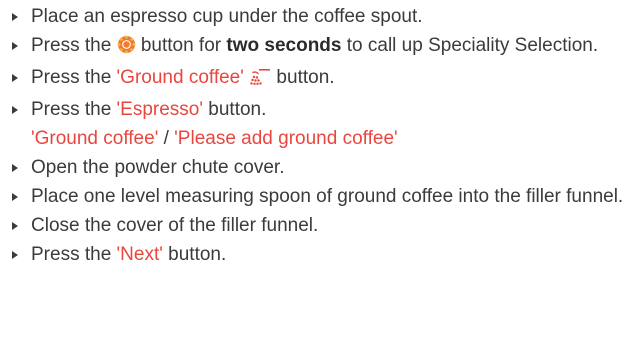 This screenshot has width=629, height=350. Describe the element at coordinates (95, 138) in the screenshot. I see `display-message-ground-coffee: 'Ground coffee'` at that location.